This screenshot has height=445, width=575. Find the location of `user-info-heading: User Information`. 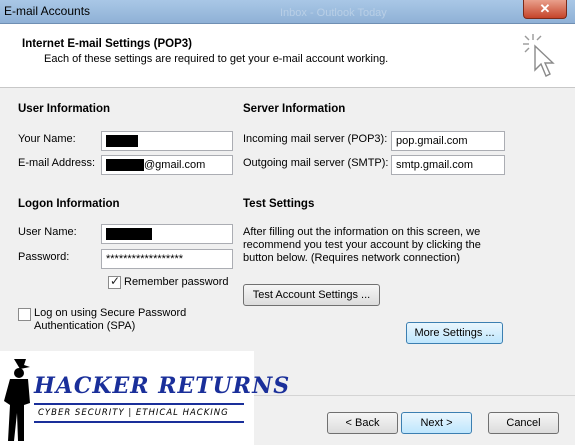

user-info-heading: User Information is located at coordinates (64, 109).